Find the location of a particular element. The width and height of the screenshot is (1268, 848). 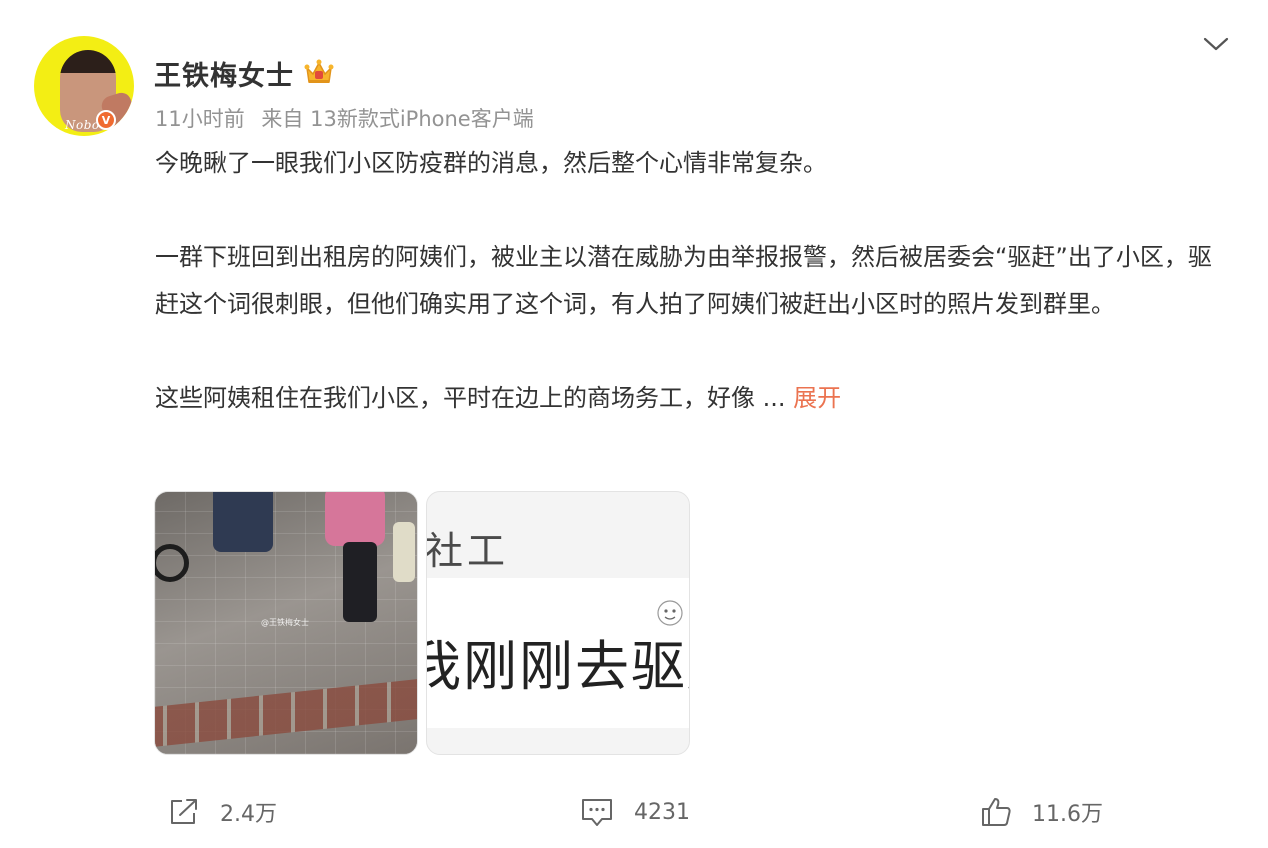

like-count: 11.6万 is located at coordinates (1067, 814).